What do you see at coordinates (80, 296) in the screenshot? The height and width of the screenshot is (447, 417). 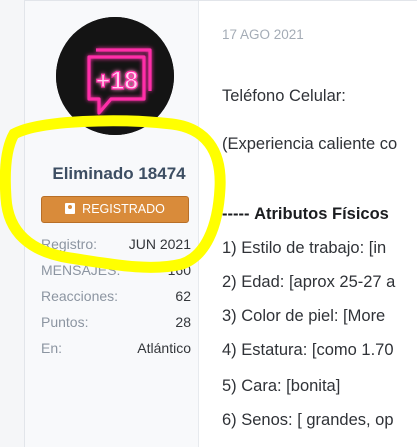 I see `stat-key: Reacciones:` at bounding box center [80, 296].